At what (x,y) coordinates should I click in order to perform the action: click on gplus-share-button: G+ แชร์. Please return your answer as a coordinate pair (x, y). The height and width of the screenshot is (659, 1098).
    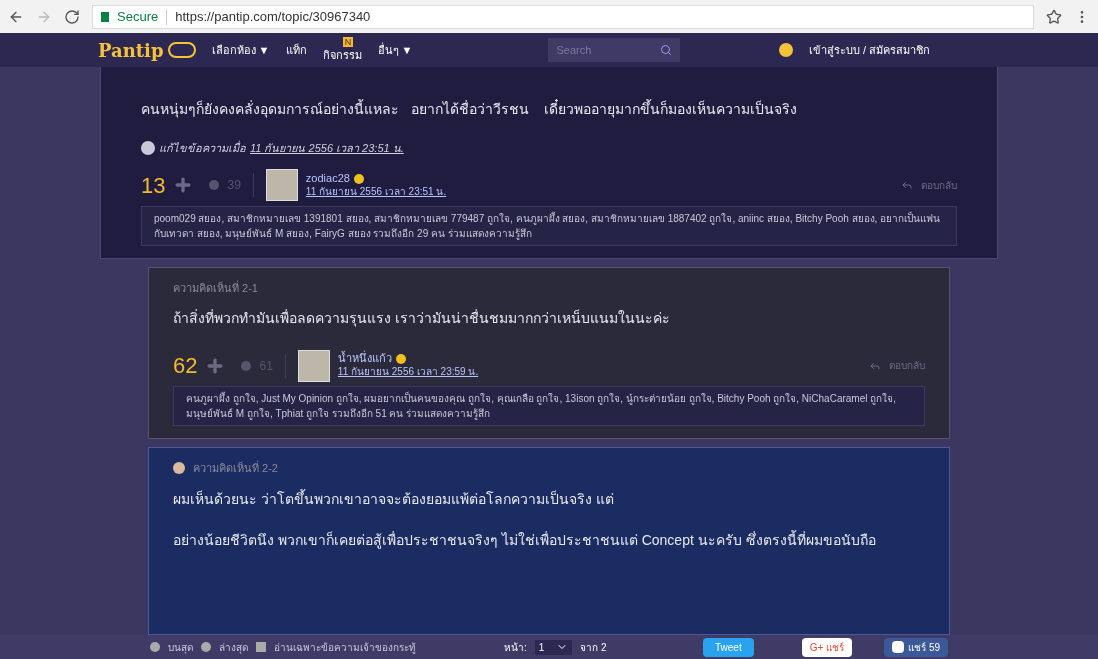
    Looking at the image, I should click on (827, 647).